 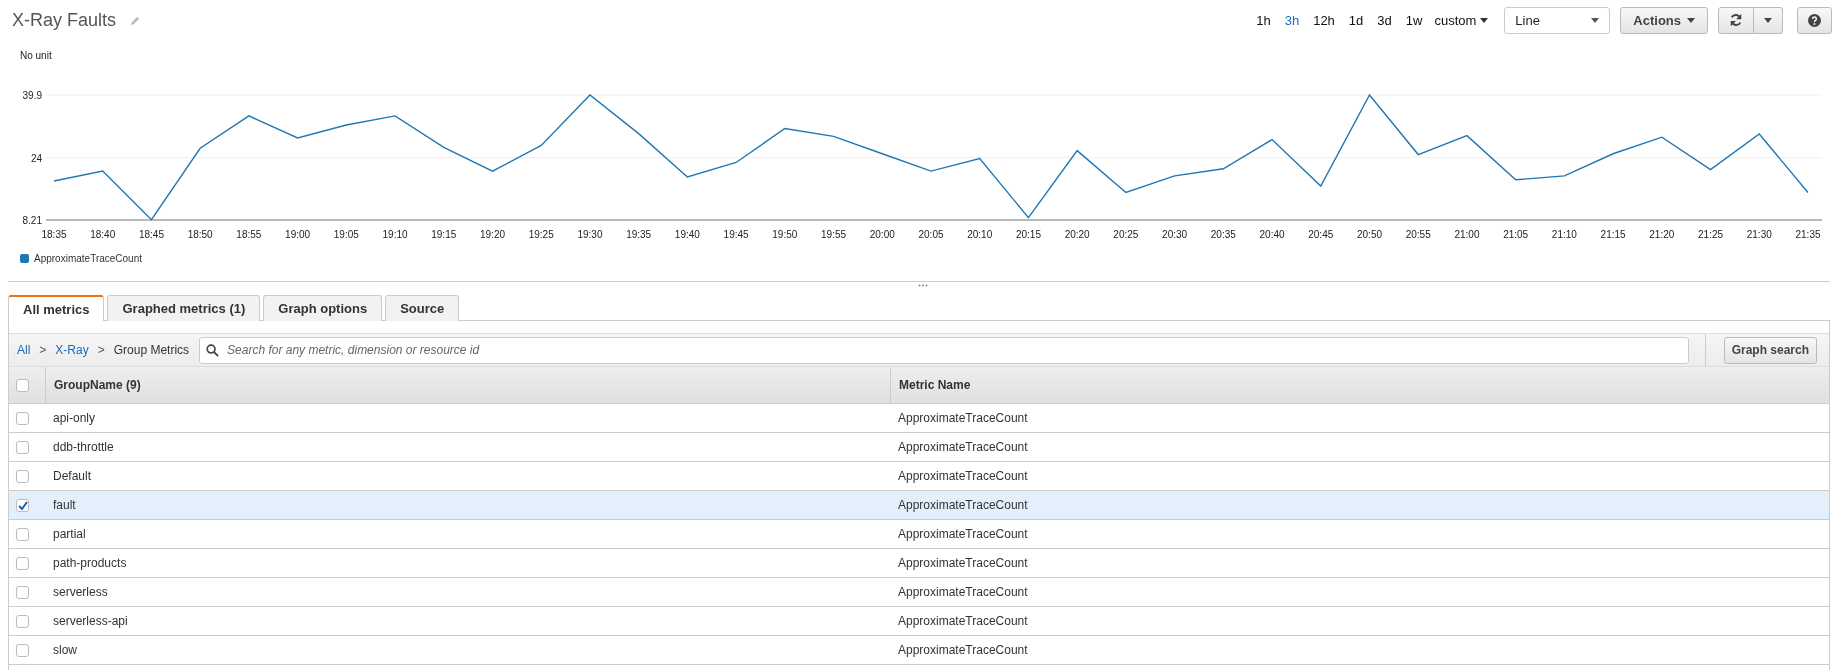 I want to click on x-tick-label: 20:40, so click(x=1272, y=234).